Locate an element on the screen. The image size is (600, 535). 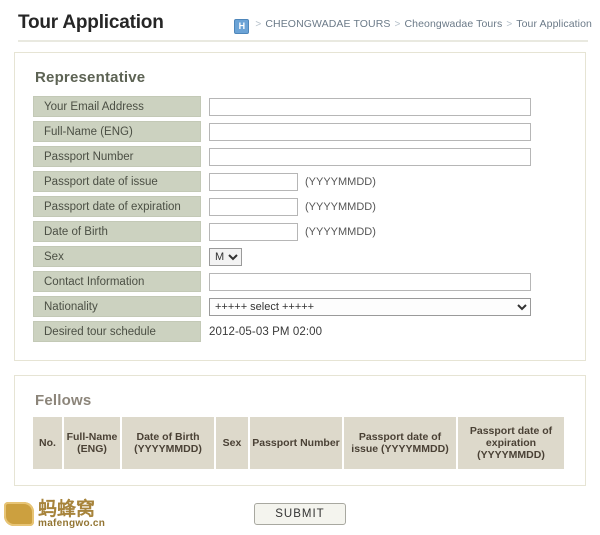
label-date-of-birth: Date of Birth is located at coordinates (117, 231).